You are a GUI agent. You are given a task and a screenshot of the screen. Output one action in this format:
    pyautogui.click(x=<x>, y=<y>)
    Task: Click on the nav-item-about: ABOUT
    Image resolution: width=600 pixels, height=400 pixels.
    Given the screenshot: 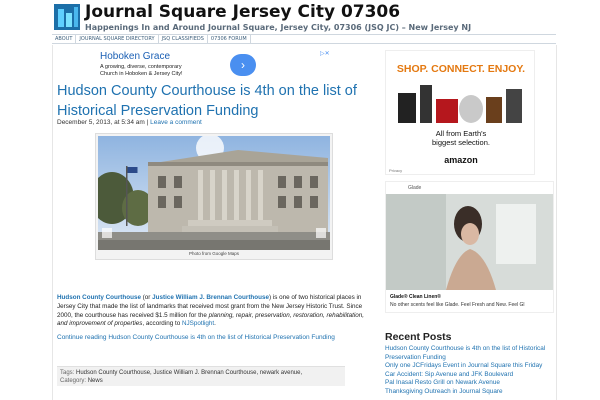 What is the action you would take?
    pyautogui.click(x=64, y=39)
    